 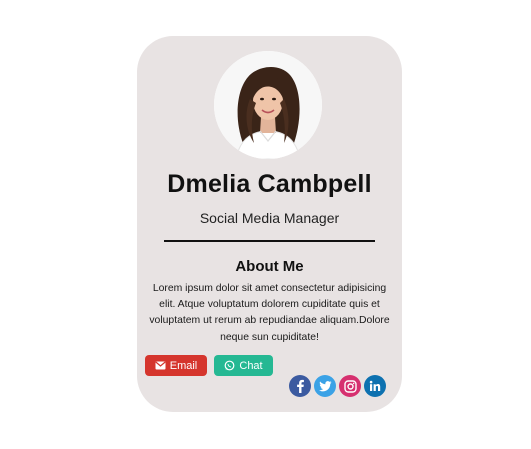 What do you see at coordinates (269, 184) in the screenshot?
I see `profile-name: Dmelia Cambpell` at bounding box center [269, 184].